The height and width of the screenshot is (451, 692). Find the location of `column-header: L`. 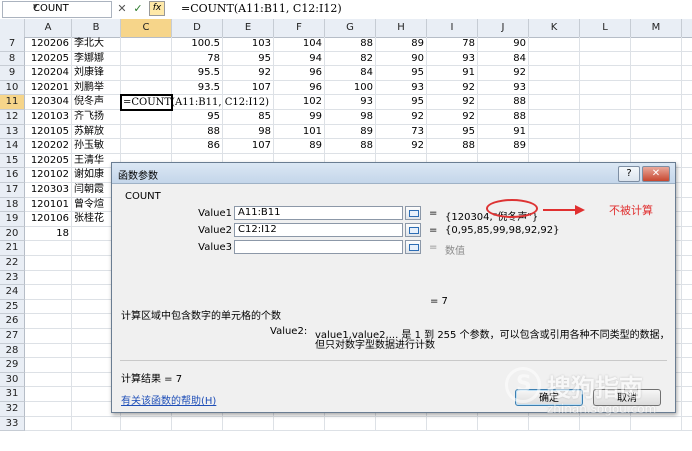

column-header: L is located at coordinates (605, 28).